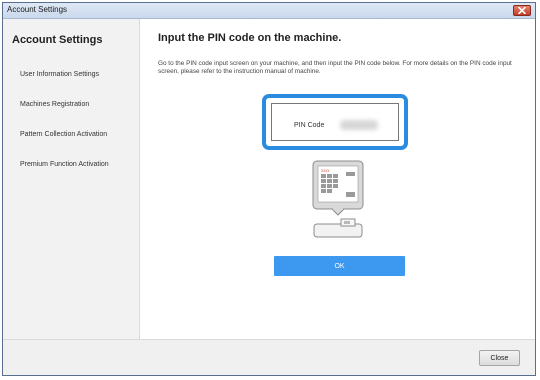 The height and width of the screenshot is (380, 540). Describe the element at coordinates (64, 164) in the screenshot. I see `sidebar-item-premium-function-activation: Premium Function Activation` at that location.